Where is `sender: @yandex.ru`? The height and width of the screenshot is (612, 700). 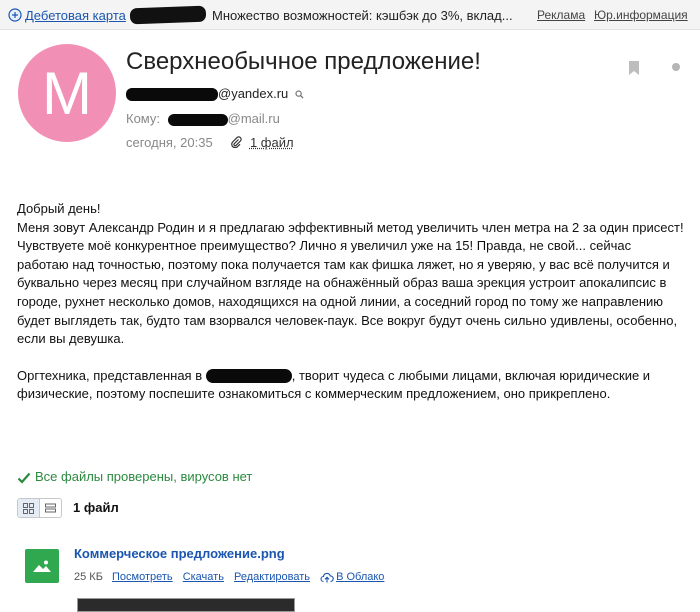 sender: @yandex.ru is located at coordinates (215, 94).